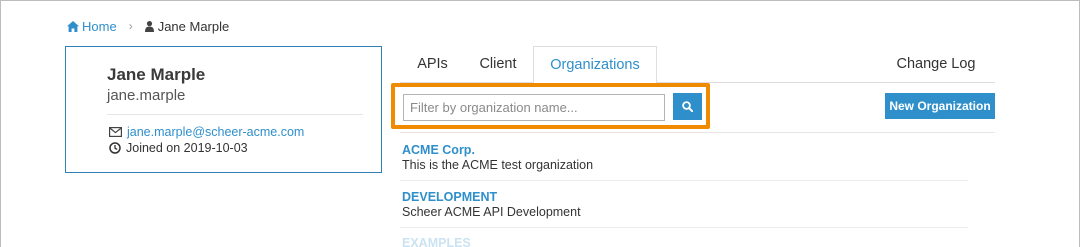 Image resolution: width=1080 pixels, height=247 pixels. I want to click on search-icon, so click(687, 106).